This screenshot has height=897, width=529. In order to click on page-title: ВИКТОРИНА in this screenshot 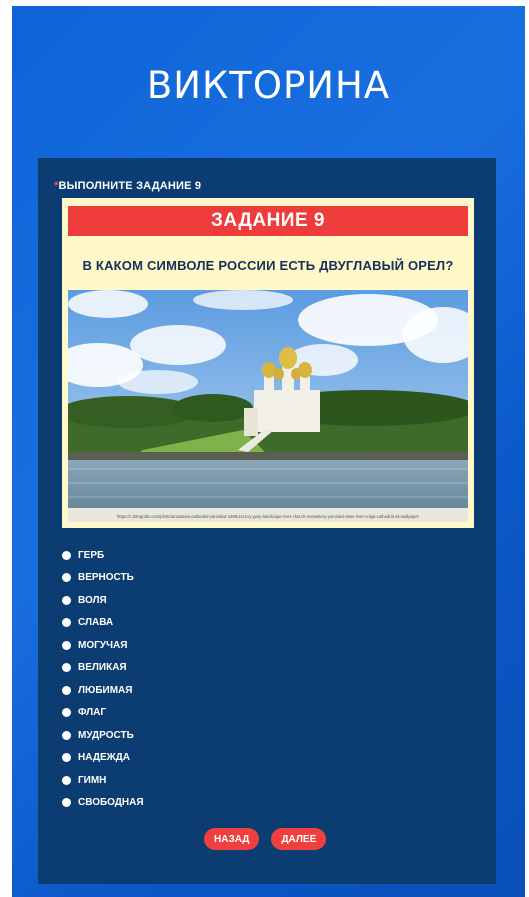, I will do `click(268, 85)`.